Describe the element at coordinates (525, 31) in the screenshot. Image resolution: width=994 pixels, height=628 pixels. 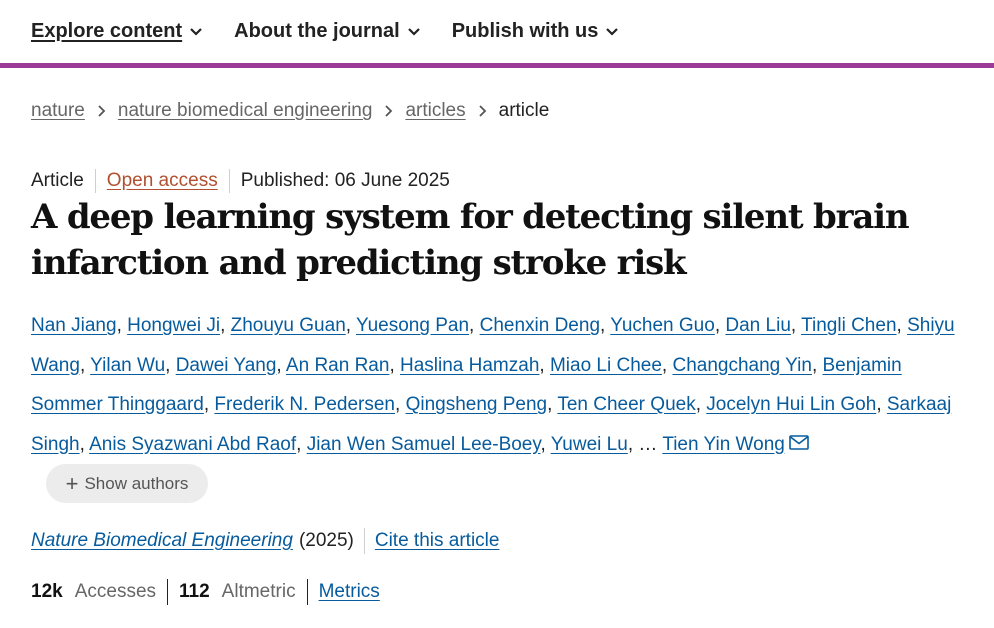
I see `nav-publish-with-us-label: Publish with us` at that location.